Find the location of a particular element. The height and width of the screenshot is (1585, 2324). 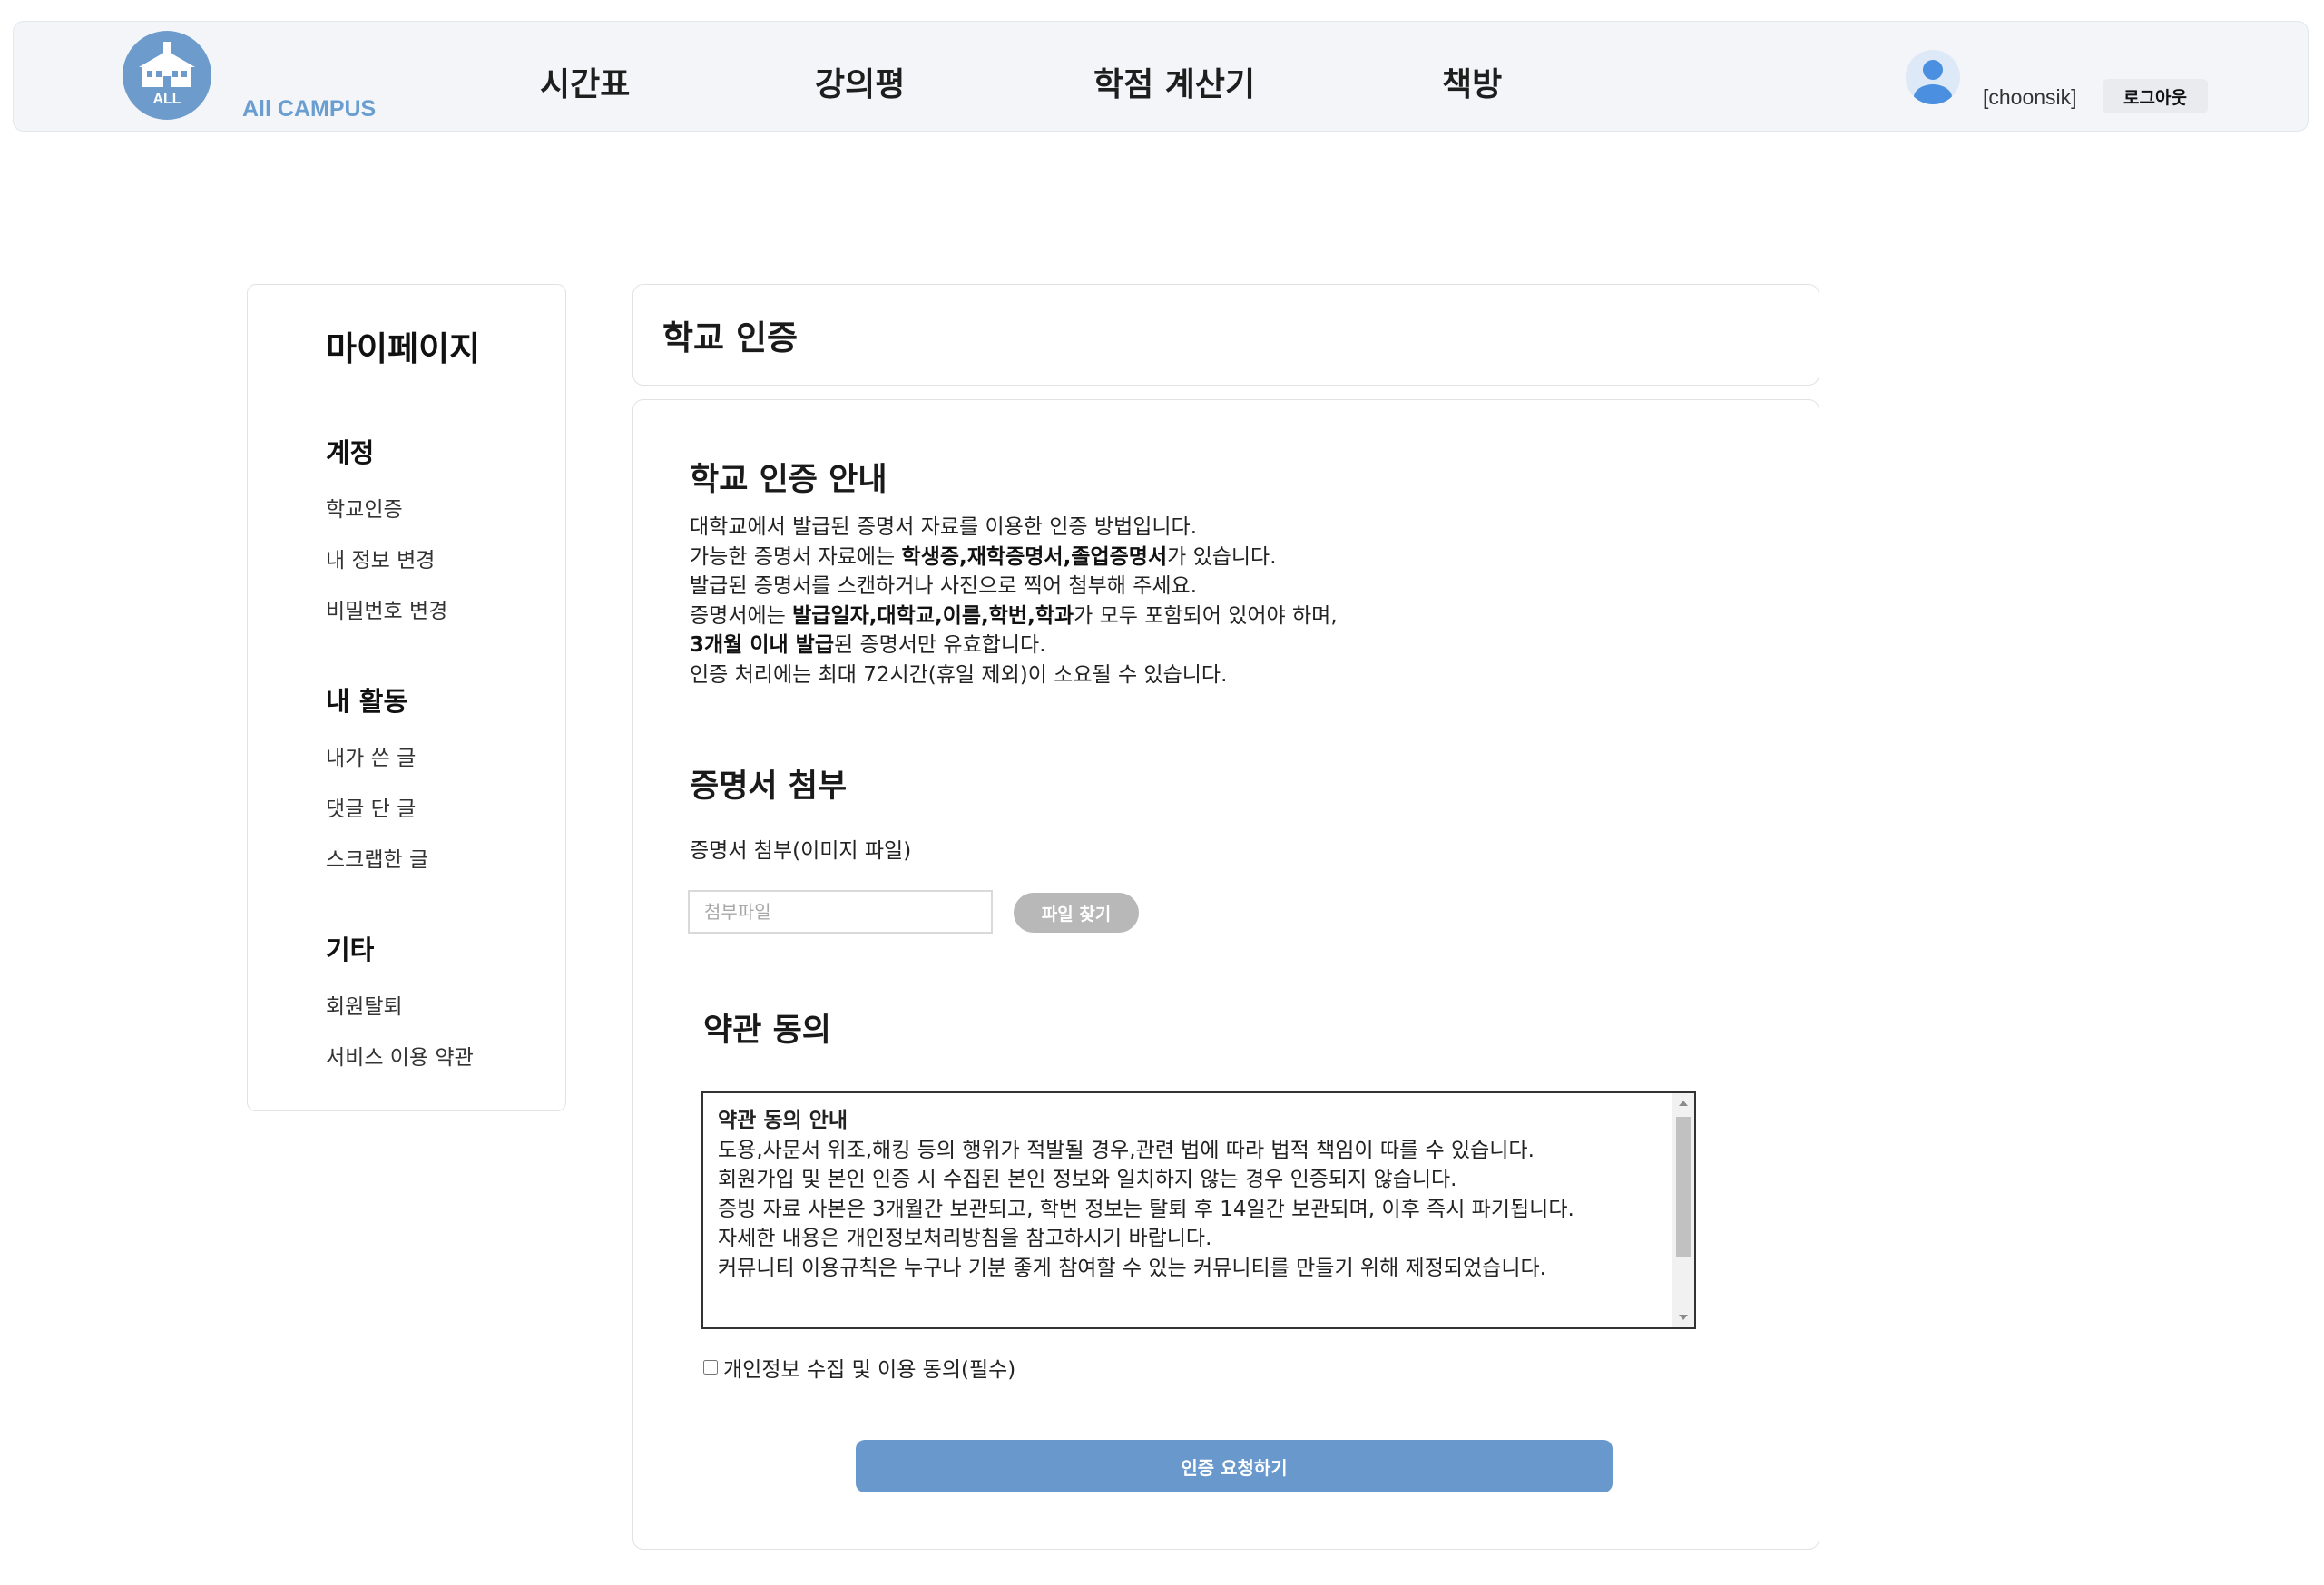

terms-scrollbar is located at coordinates (1683, 1210).